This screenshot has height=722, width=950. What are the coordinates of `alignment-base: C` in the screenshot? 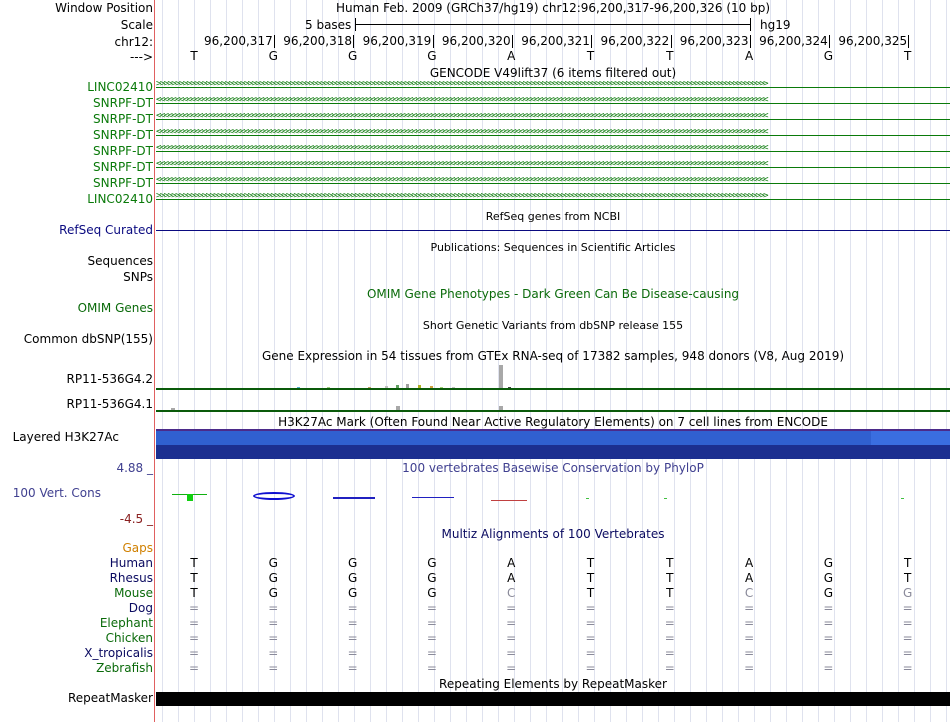 It's located at (511, 593).